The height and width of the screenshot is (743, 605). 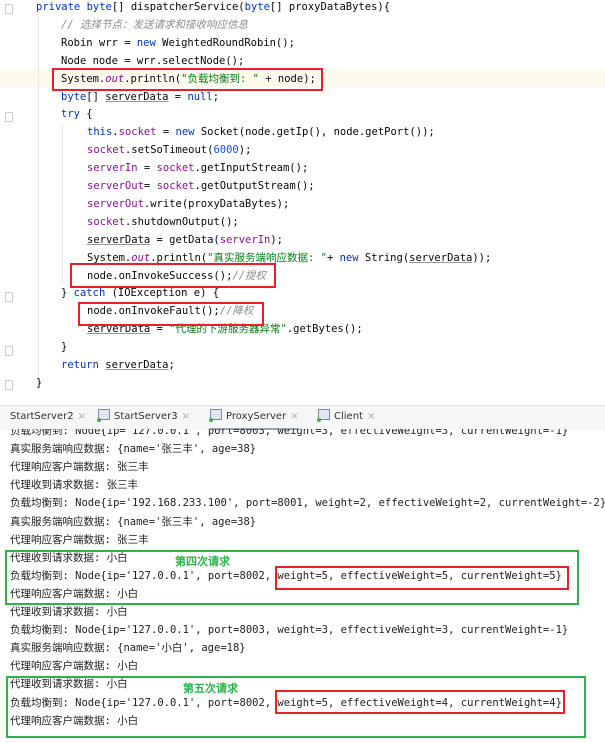 I want to click on code-line: serverData = getData(serverIn);, so click(x=185, y=240).